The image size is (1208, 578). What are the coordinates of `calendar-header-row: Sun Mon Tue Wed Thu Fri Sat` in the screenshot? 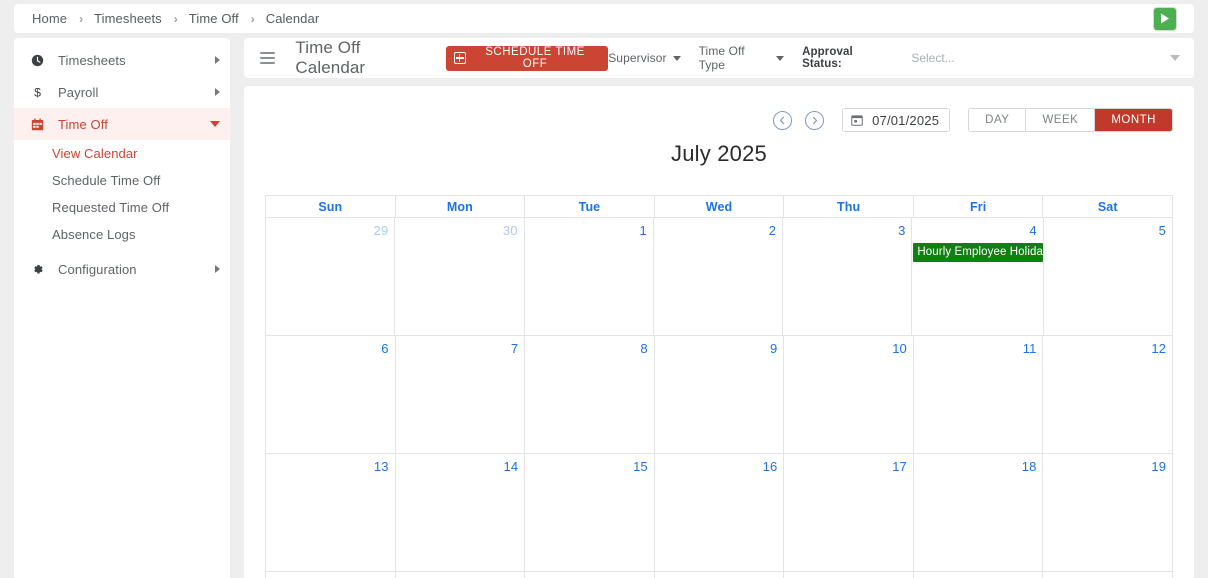 It's located at (720, 207).